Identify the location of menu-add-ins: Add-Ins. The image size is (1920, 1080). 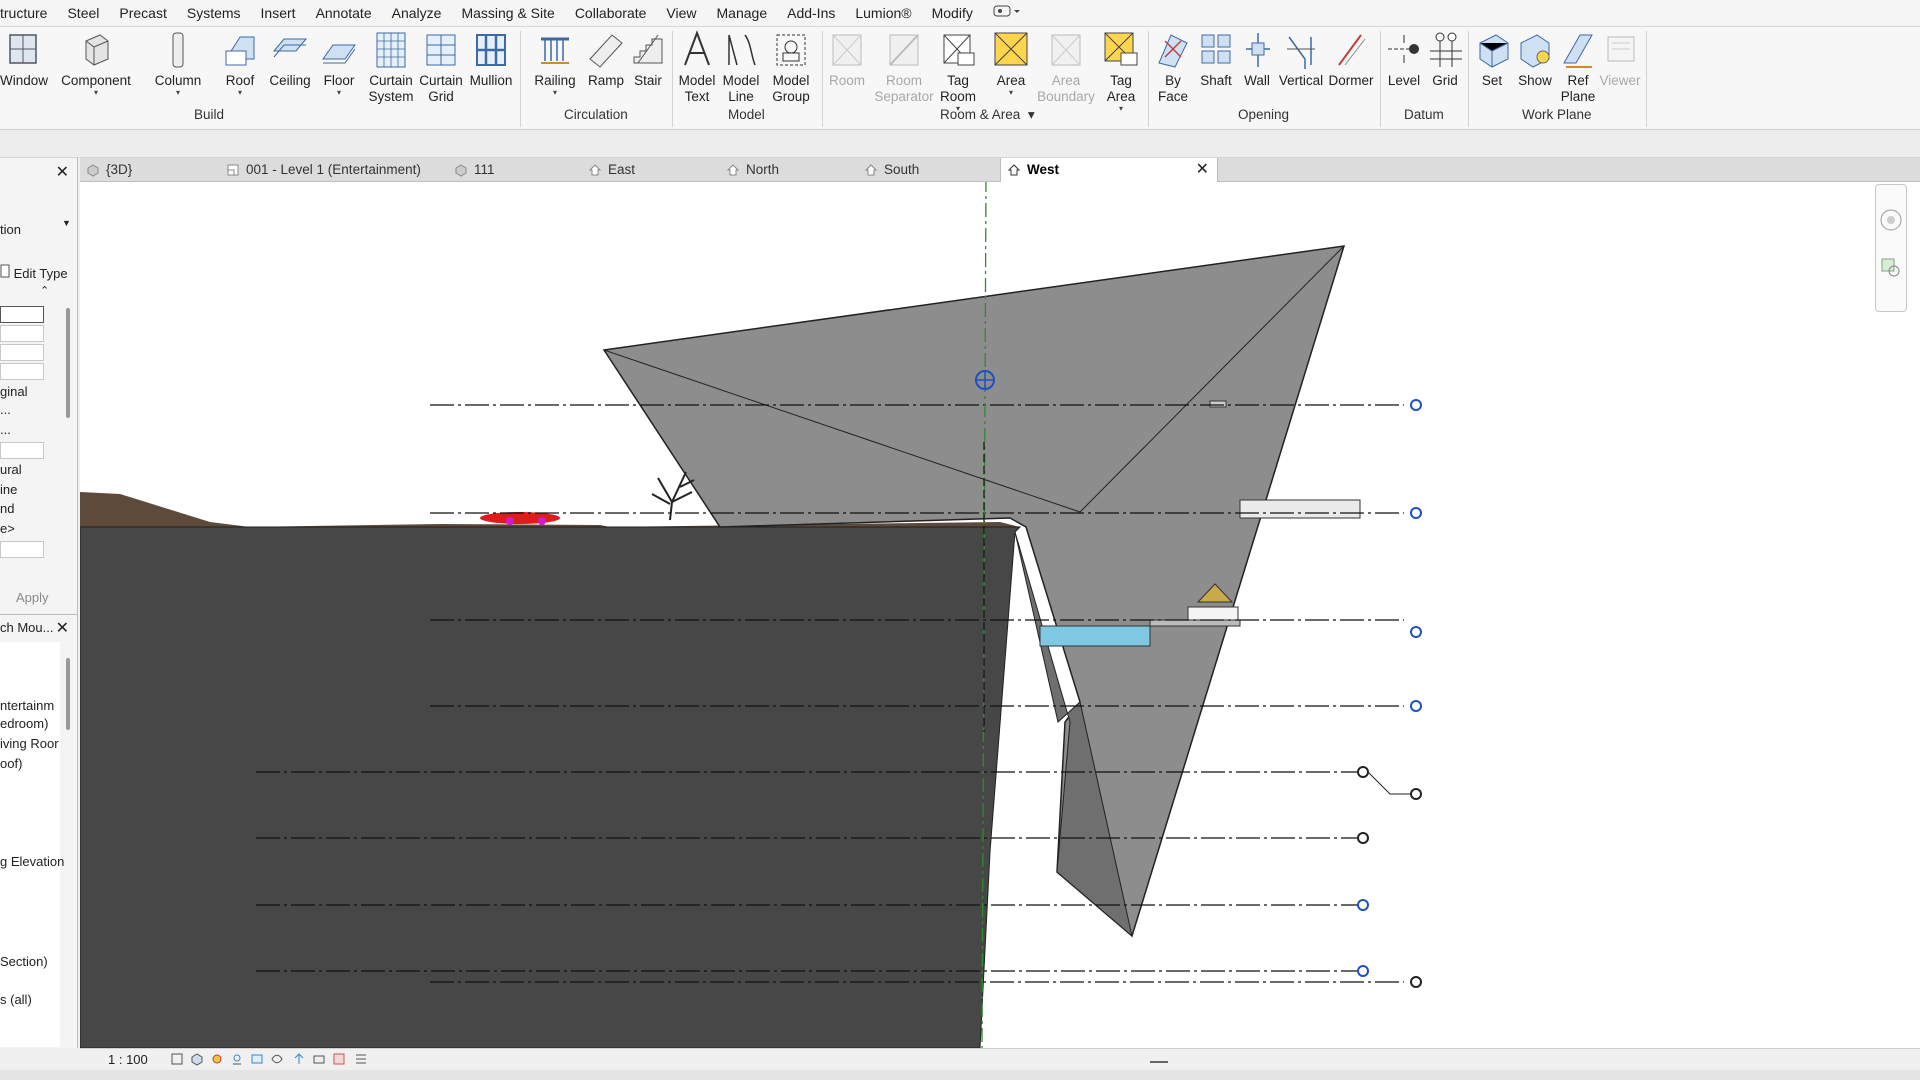
(811, 13).